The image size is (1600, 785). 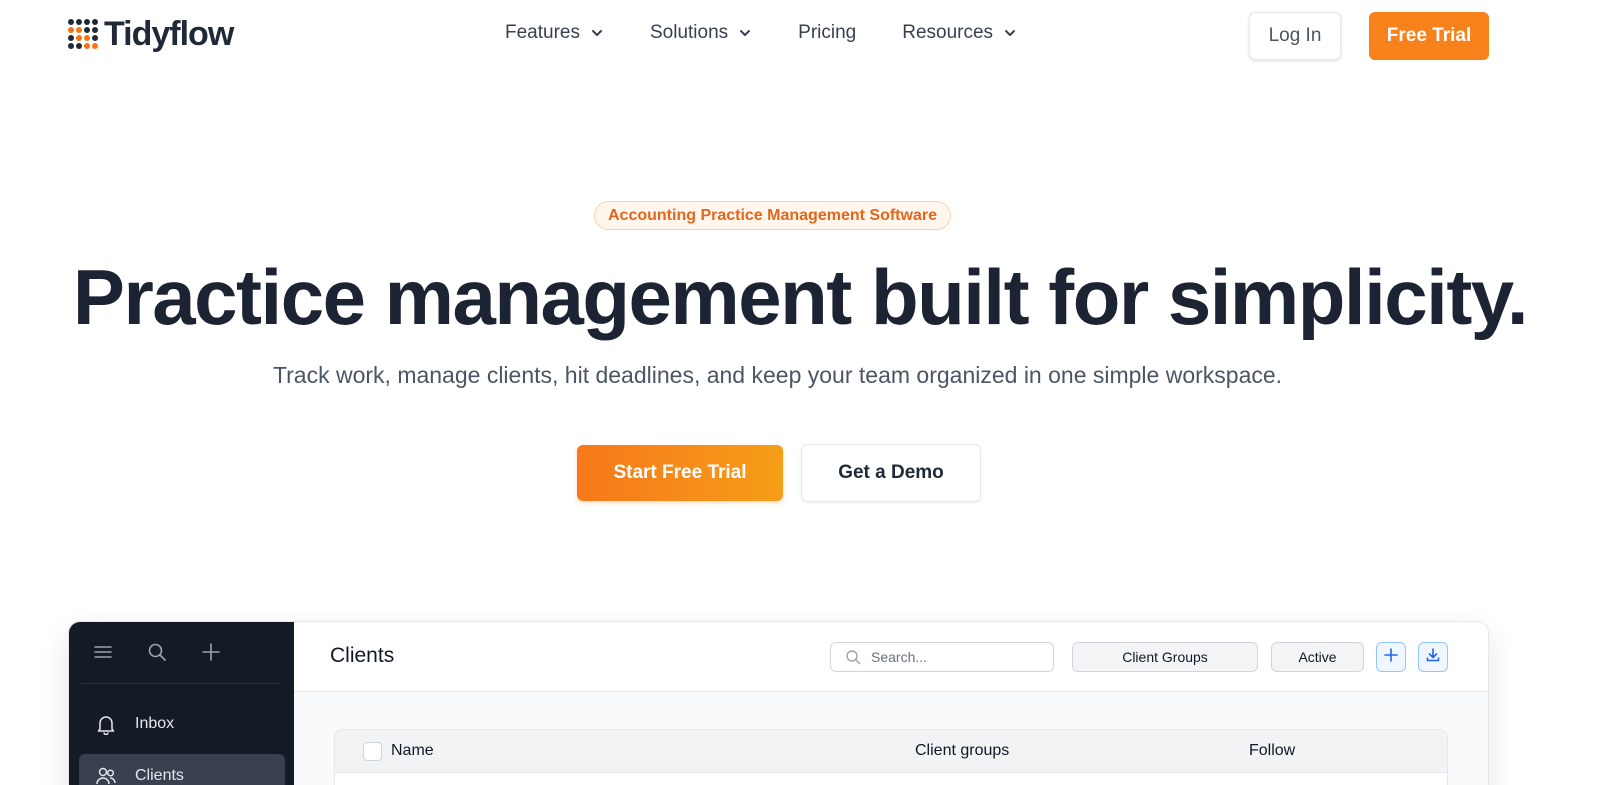 I want to click on clients-table: Name Client groups Follow, so click(x=891, y=757).